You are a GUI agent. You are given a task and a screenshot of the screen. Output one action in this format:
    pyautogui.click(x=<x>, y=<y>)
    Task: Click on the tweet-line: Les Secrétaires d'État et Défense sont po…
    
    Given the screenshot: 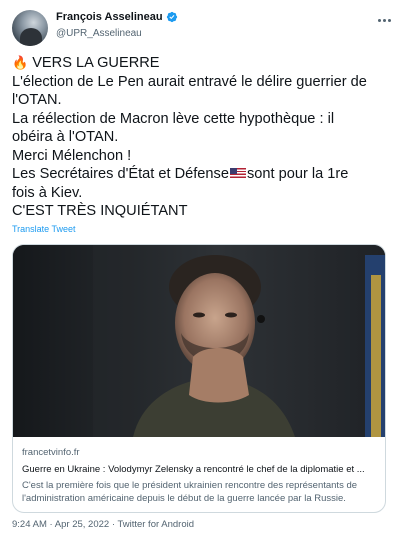 What is the action you would take?
    pyautogui.click(x=180, y=174)
    